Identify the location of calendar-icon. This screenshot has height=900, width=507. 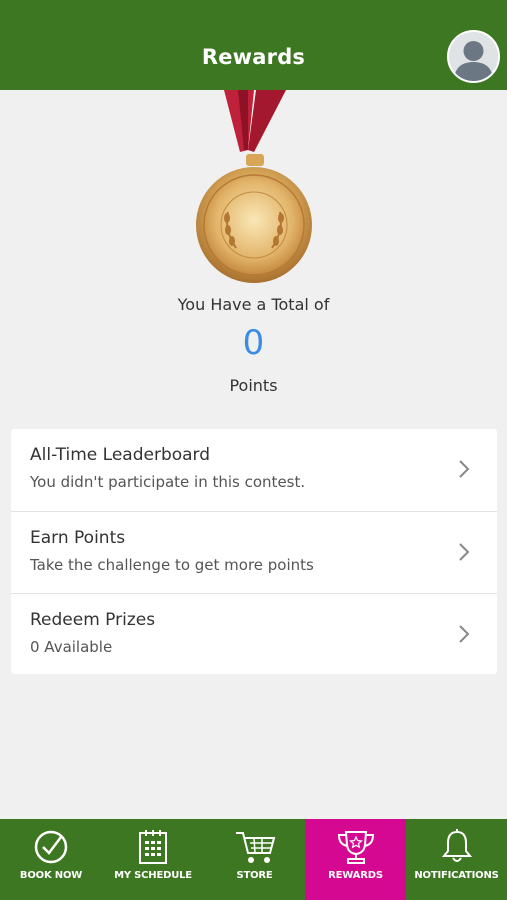
(153, 847).